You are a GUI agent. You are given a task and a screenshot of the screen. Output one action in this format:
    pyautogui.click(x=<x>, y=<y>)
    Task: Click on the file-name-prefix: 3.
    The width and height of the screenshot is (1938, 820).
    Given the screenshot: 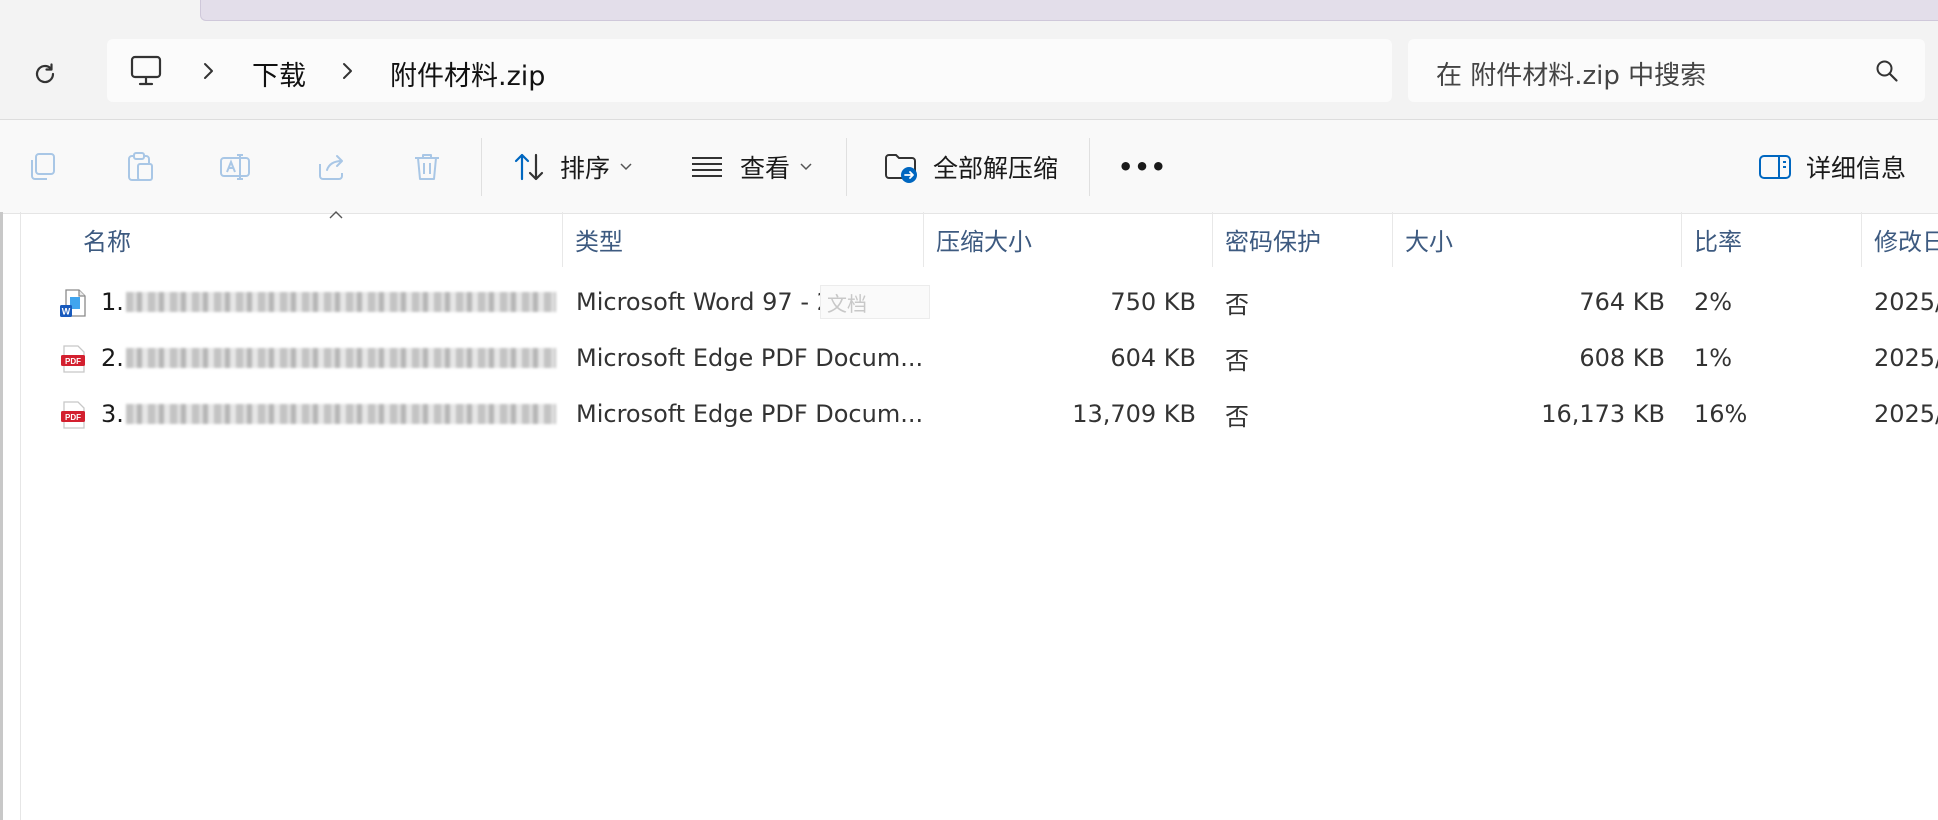 What is the action you would take?
    pyautogui.click(x=112, y=414)
    